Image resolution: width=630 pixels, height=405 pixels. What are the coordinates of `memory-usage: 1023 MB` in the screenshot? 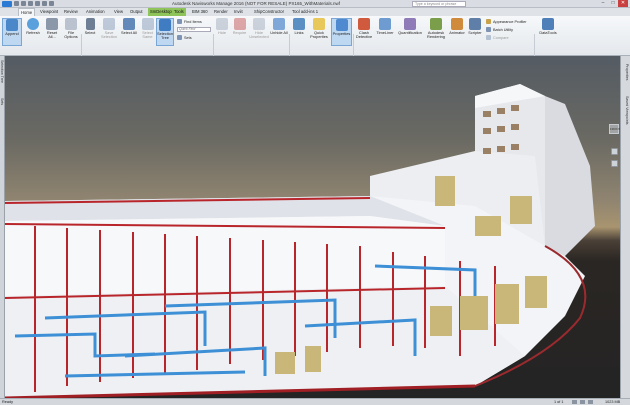 It's located at (613, 402).